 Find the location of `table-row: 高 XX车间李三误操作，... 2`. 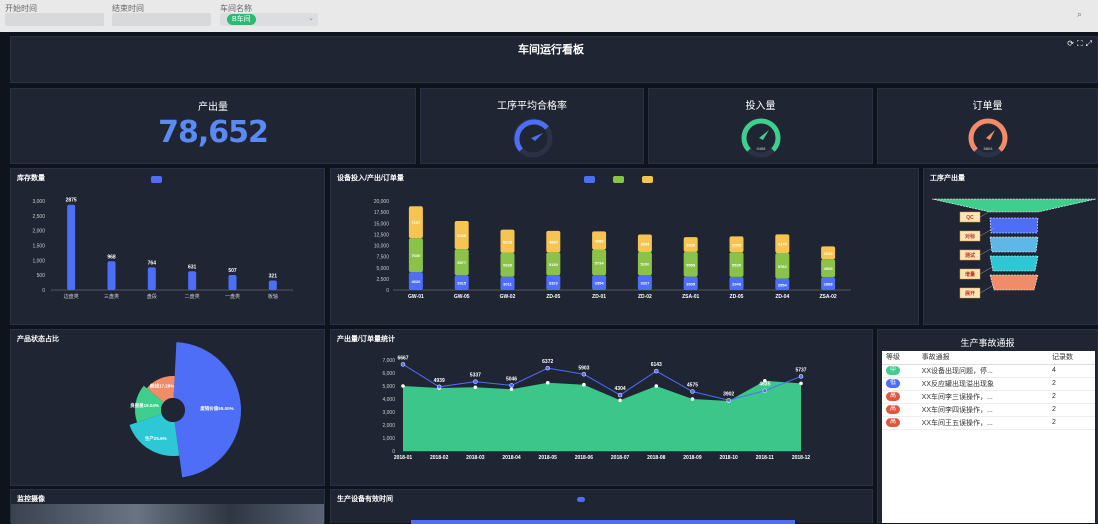

table-row: 高 XX车间李三误操作，... 2 is located at coordinates (988, 396).